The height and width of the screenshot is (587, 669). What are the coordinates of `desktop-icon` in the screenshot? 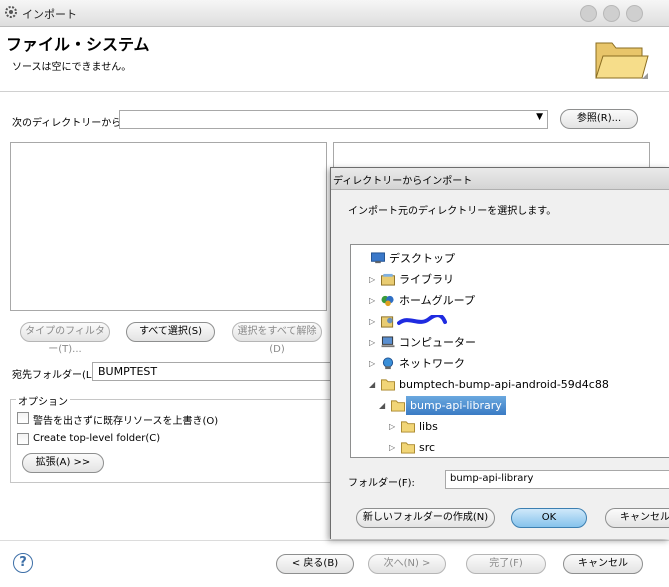 It's located at (378, 258).